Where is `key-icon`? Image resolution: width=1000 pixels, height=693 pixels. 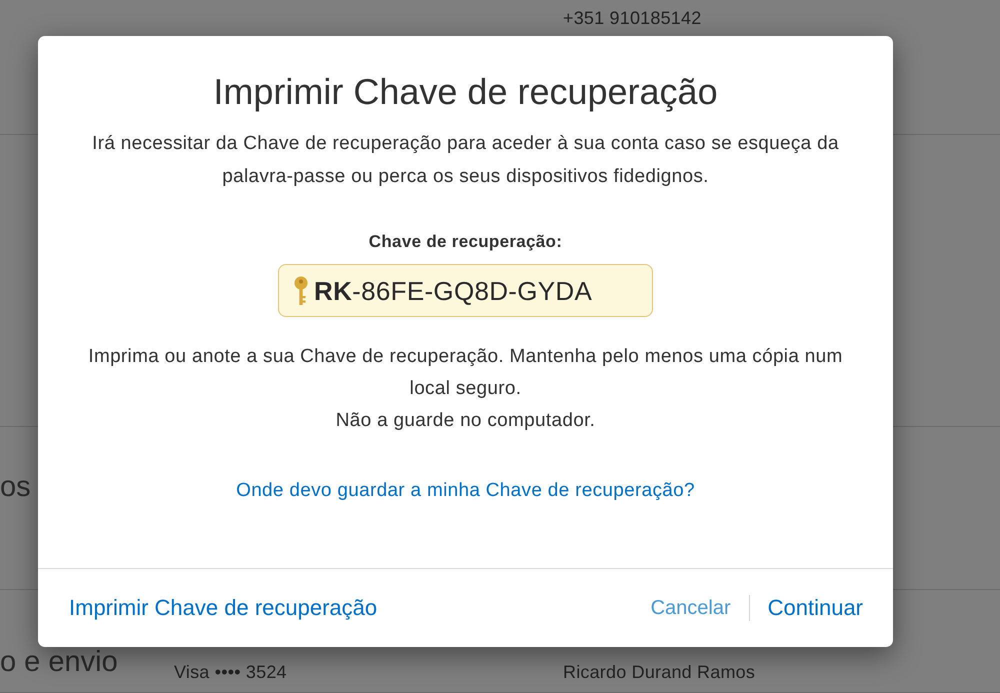 key-icon is located at coordinates (301, 291).